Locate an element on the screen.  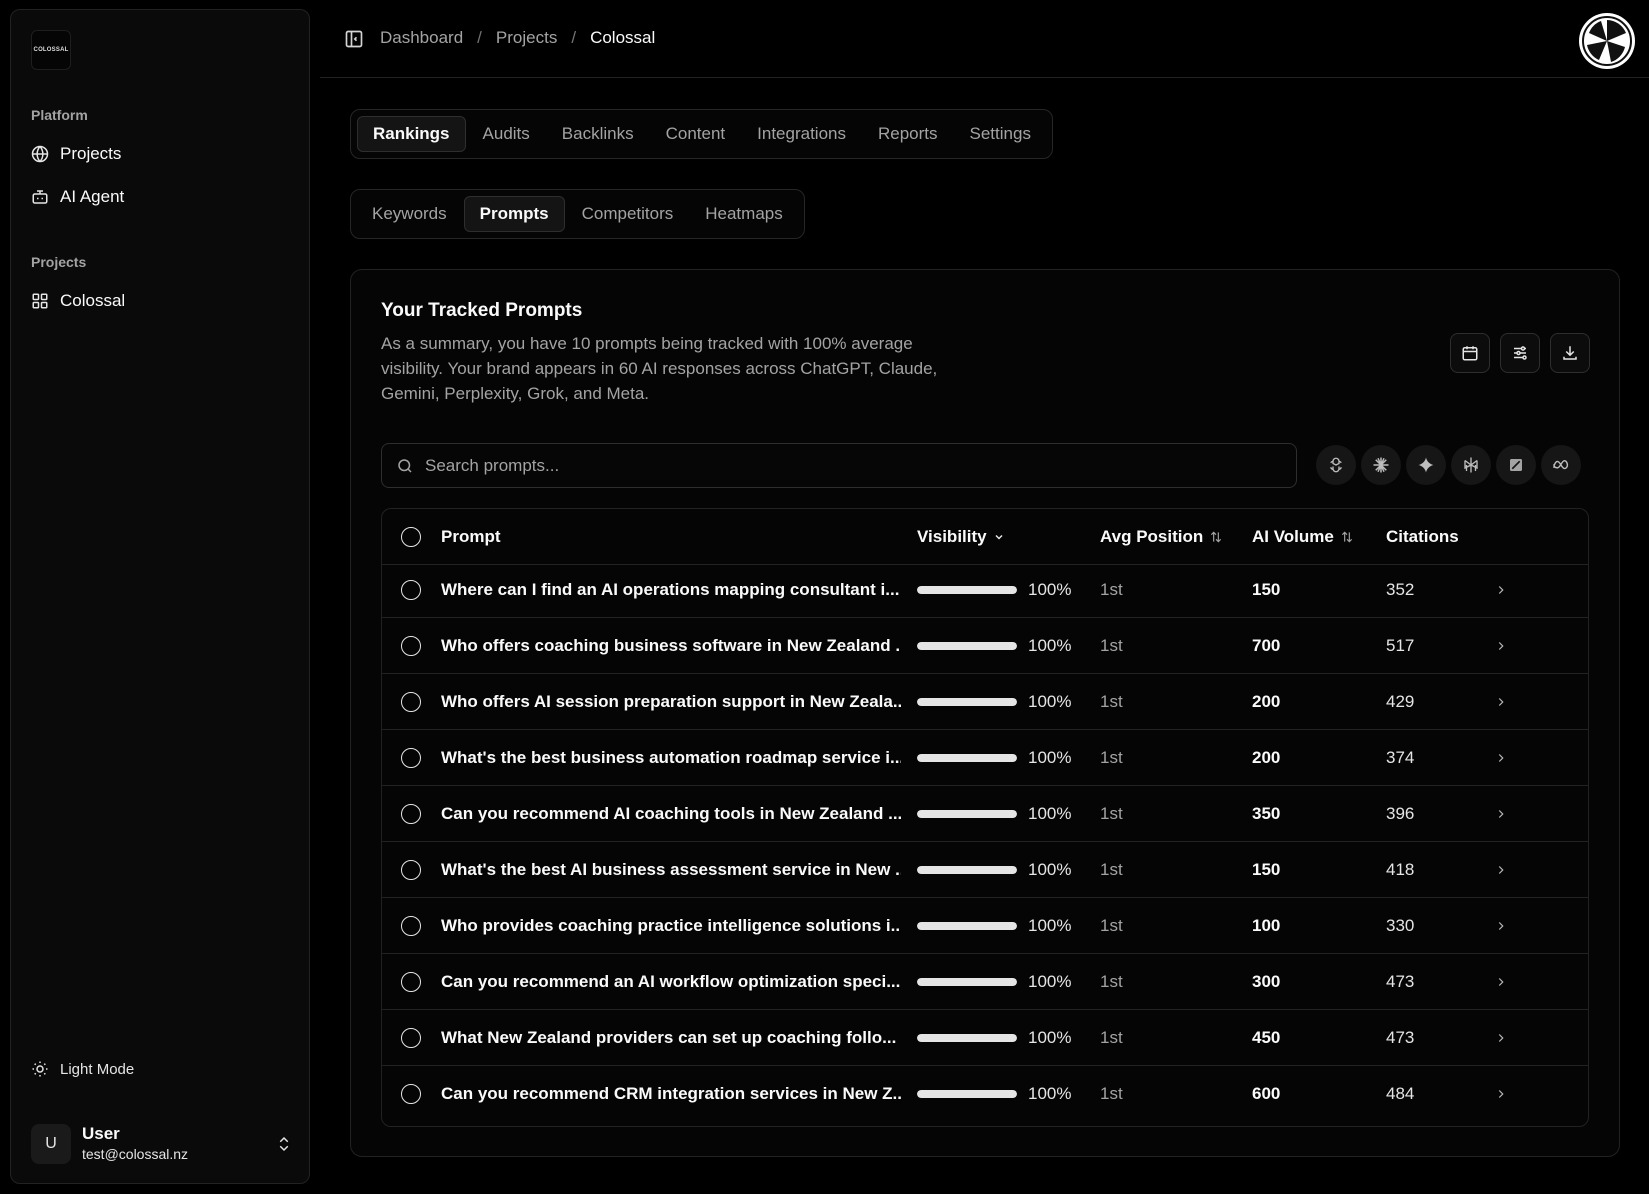
tab-content: Content is located at coordinates (696, 134).